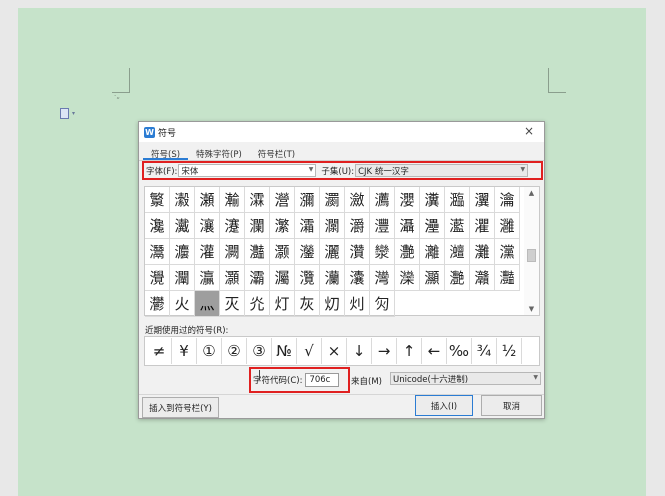 This screenshot has width=665, height=496. What do you see at coordinates (207, 226) in the screenshot?
I see `symbol-cell: 瀼` at bounding box center [207, 226].